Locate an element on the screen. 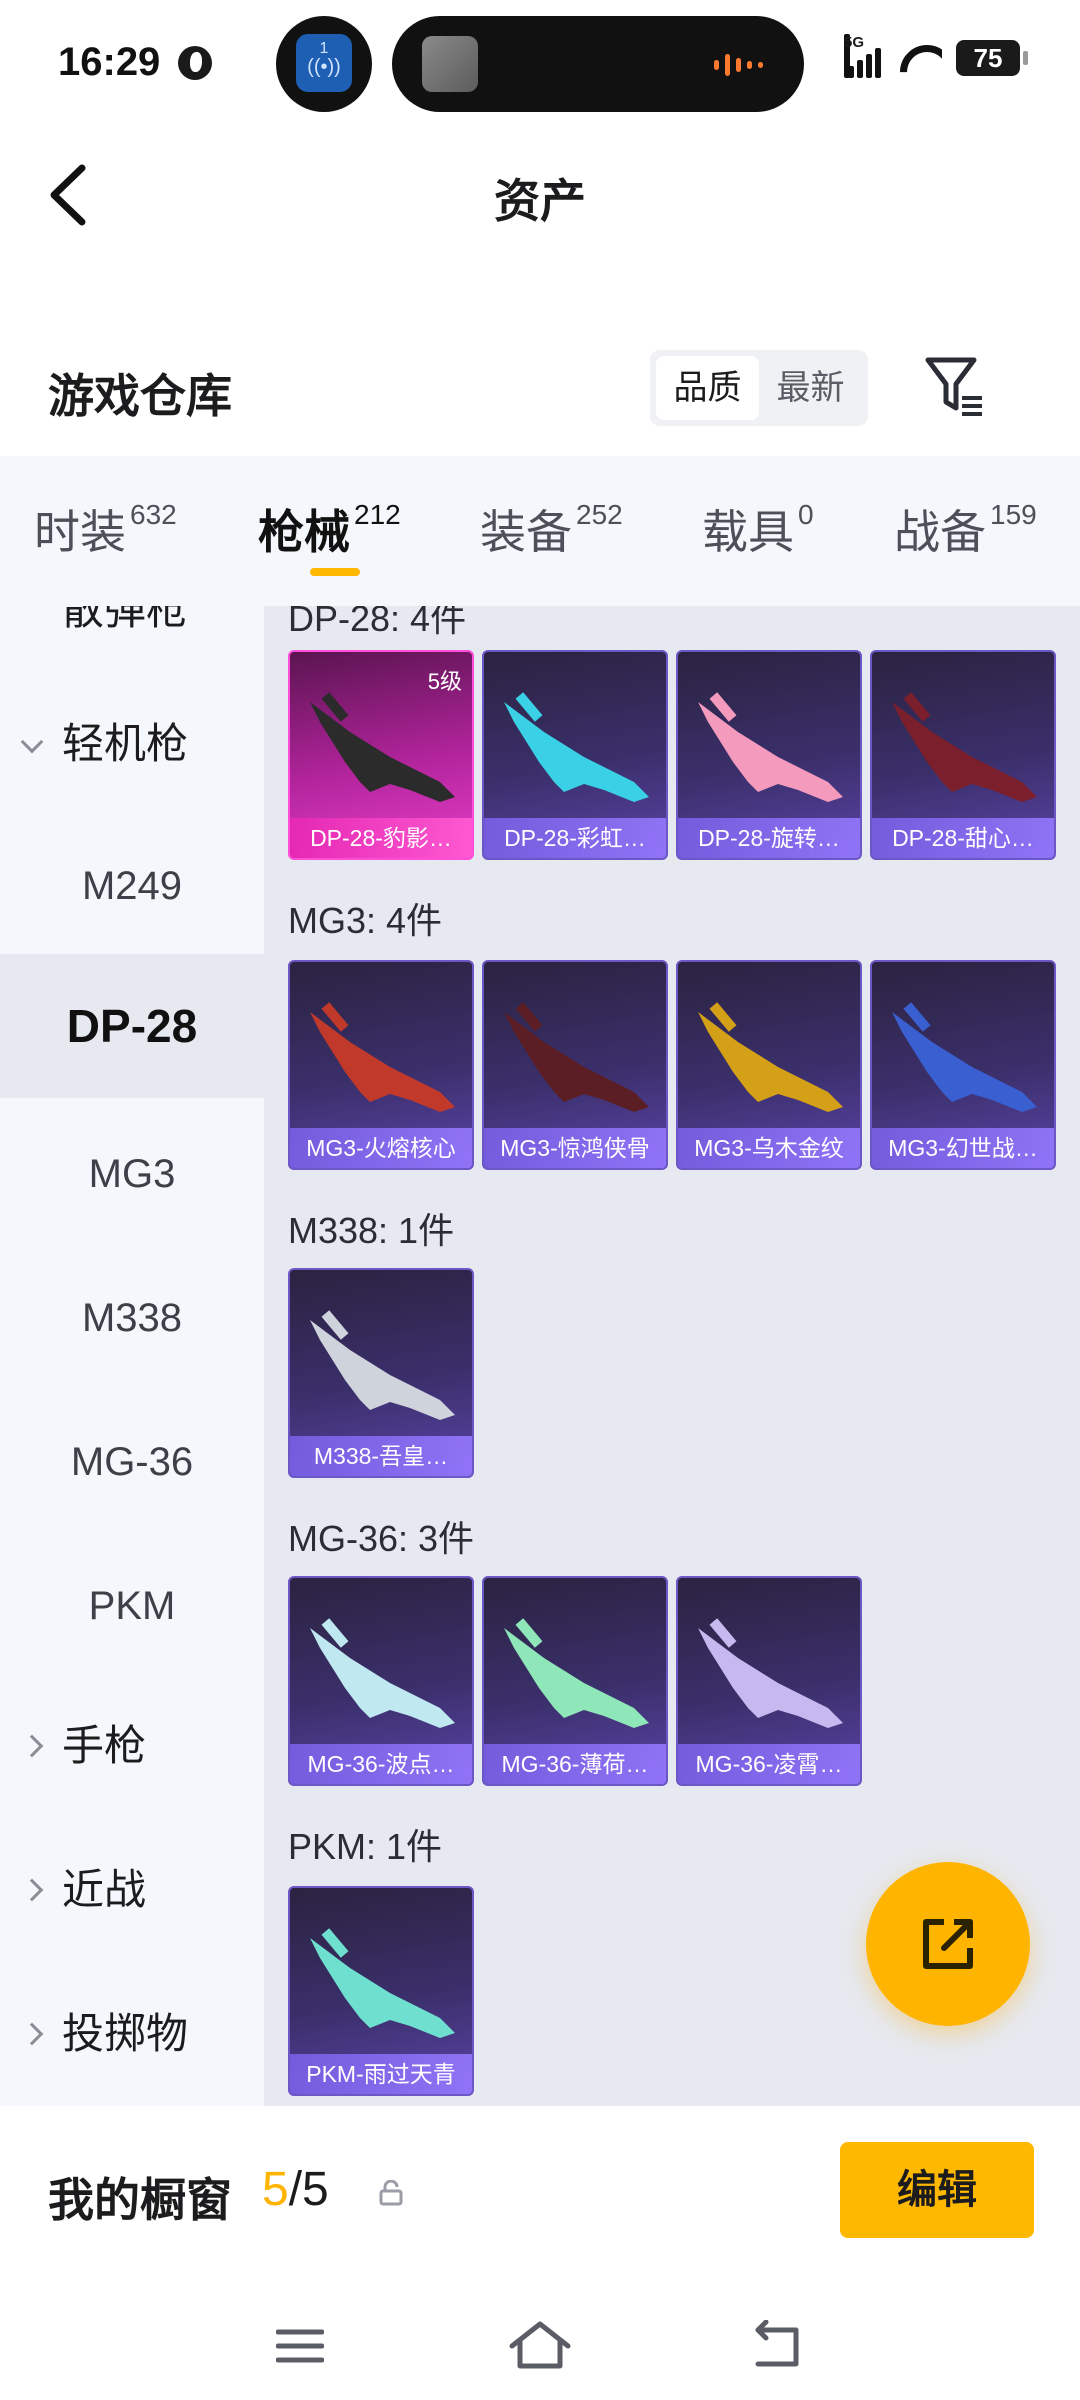 This screenshot has height=2400, width=1080. nav-header: 资产 is located at coordinates (540, 195).